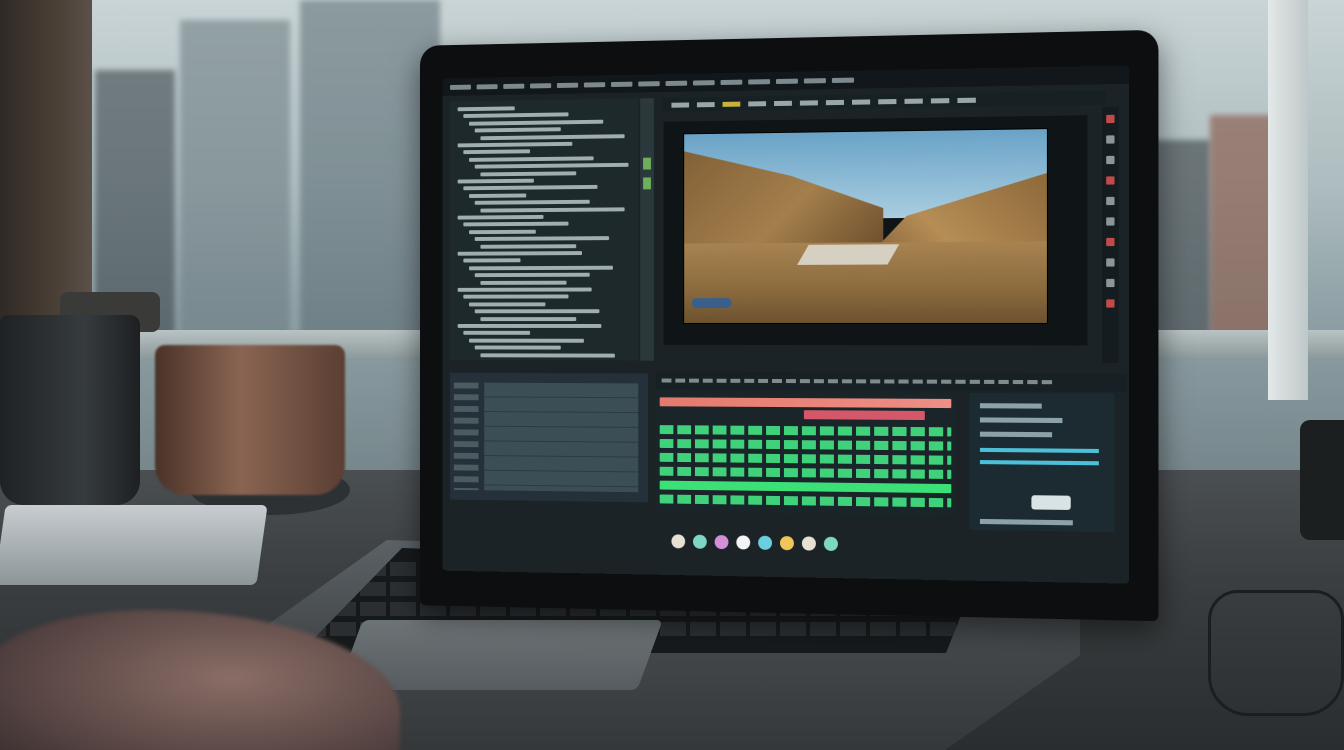 The width and height of the screenshot is (1344, 750). I want to click on audio-channel-strip, so click(466, 436).